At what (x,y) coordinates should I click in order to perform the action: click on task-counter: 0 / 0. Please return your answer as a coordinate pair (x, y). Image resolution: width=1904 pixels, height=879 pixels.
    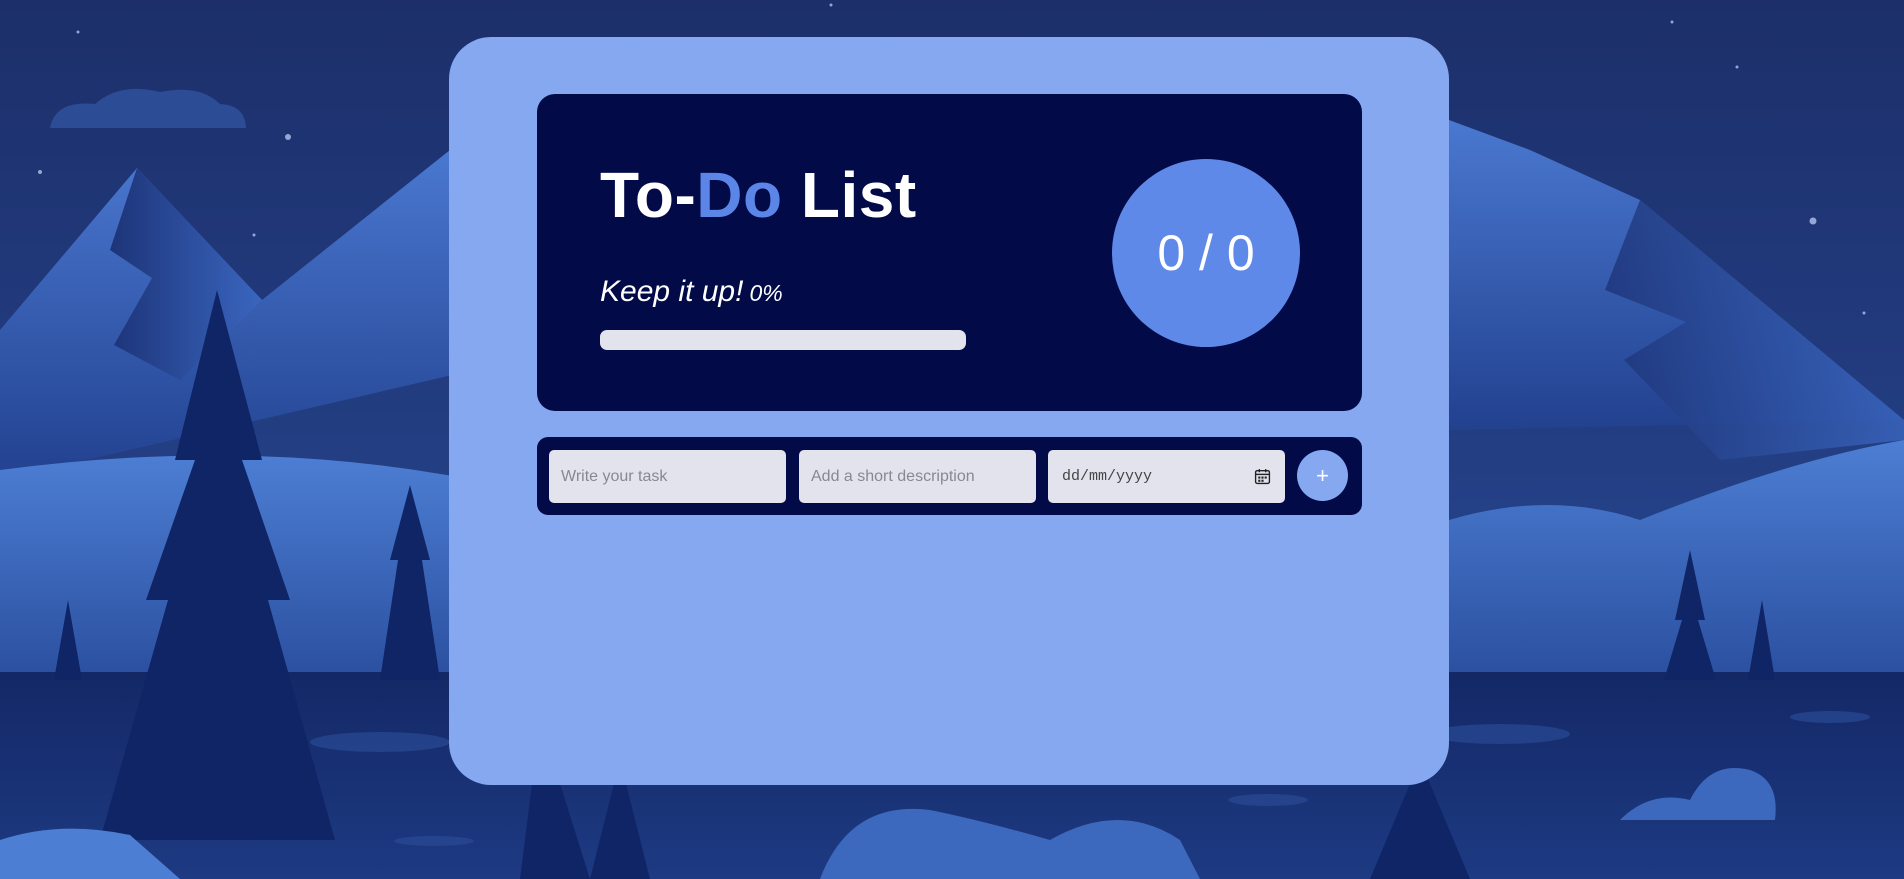
    Looking at the image, I should click on (1206, 253).